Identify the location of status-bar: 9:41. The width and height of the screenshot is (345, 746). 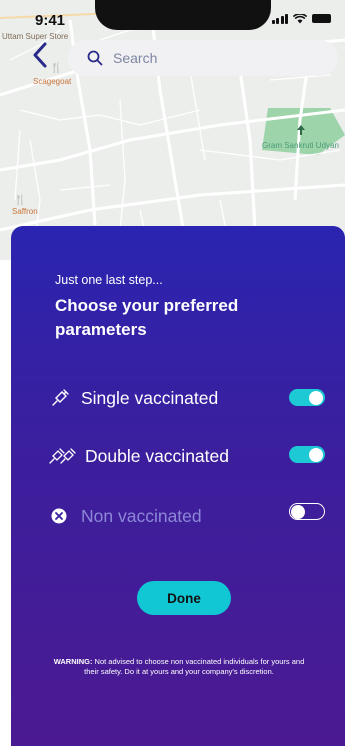
(172, 17).